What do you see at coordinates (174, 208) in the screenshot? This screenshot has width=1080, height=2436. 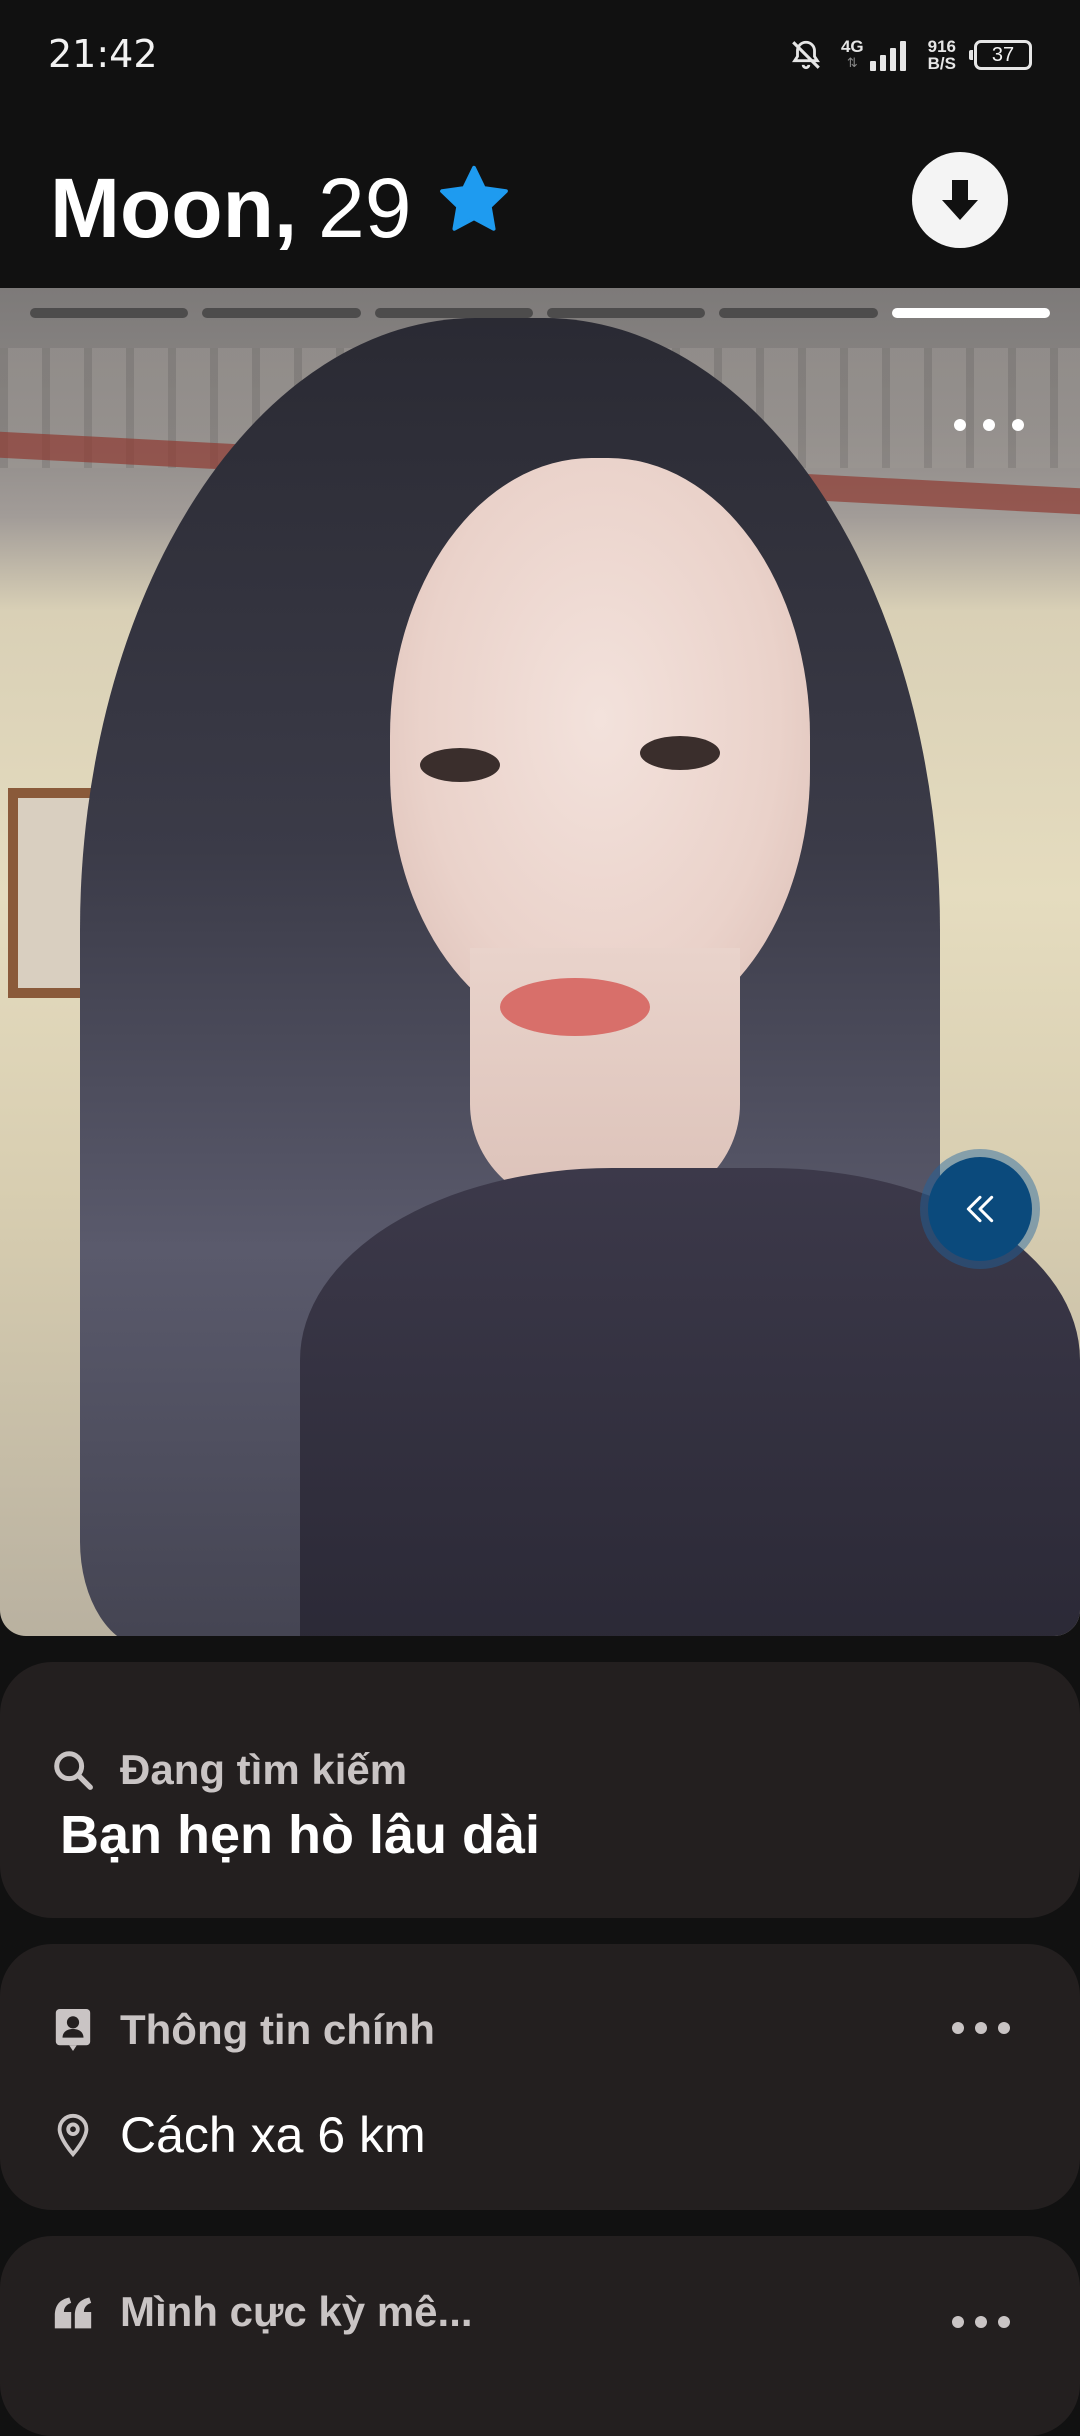 I see `profile-name: Moon,` at bounding box center [174, 208].